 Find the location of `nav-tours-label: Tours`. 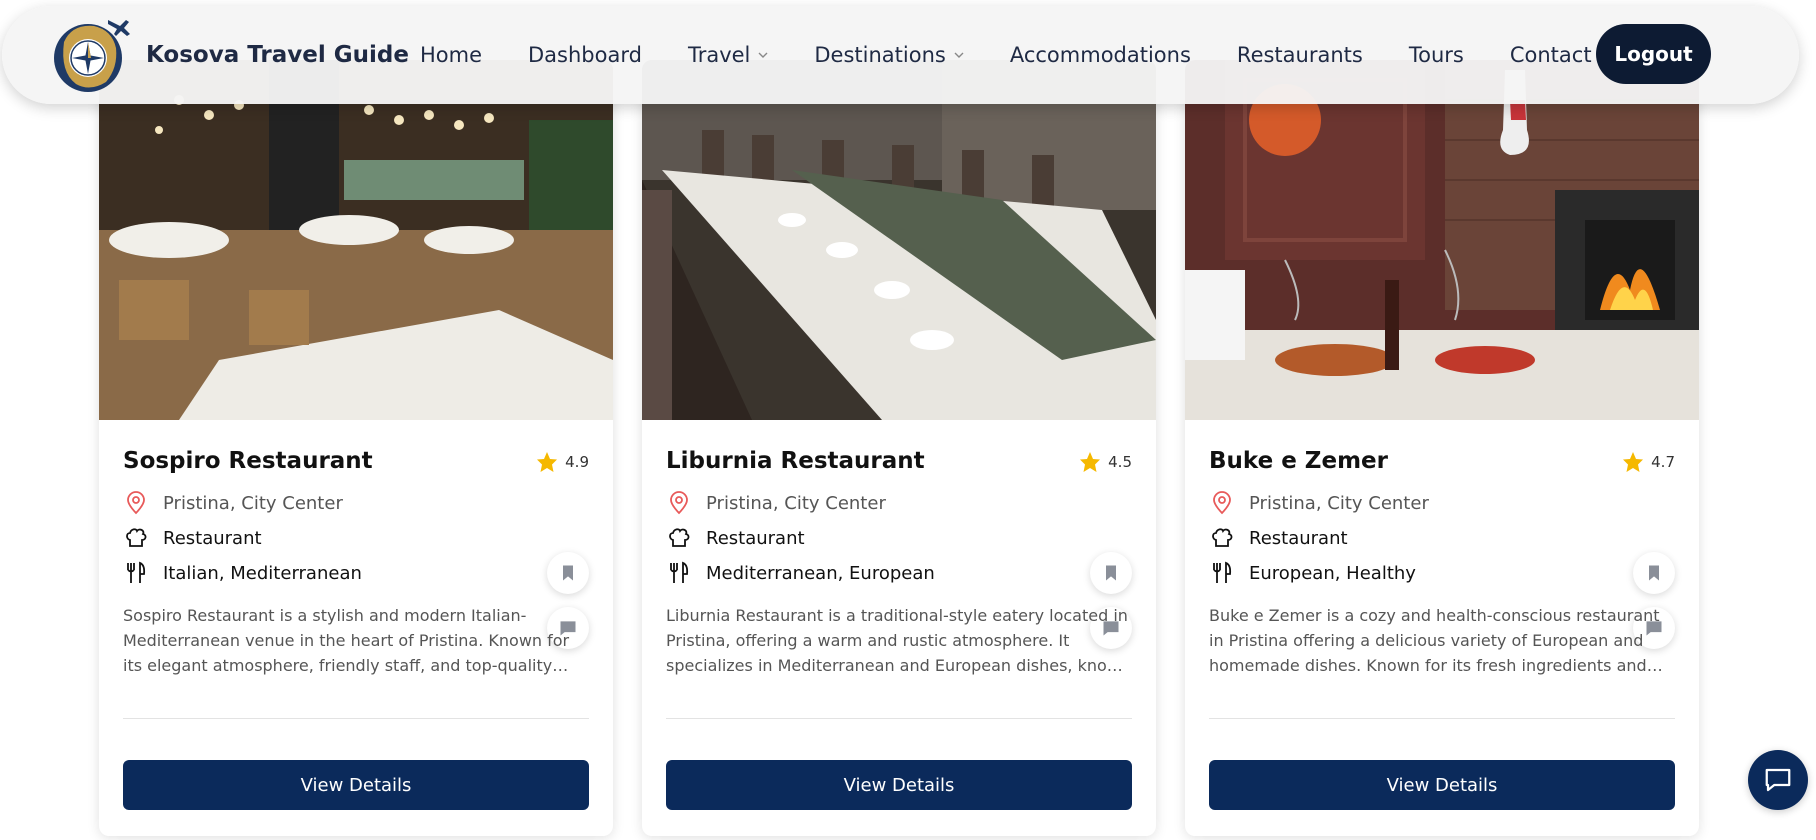

nav-tours-label: Tours is located at coordinates (1436, 55).